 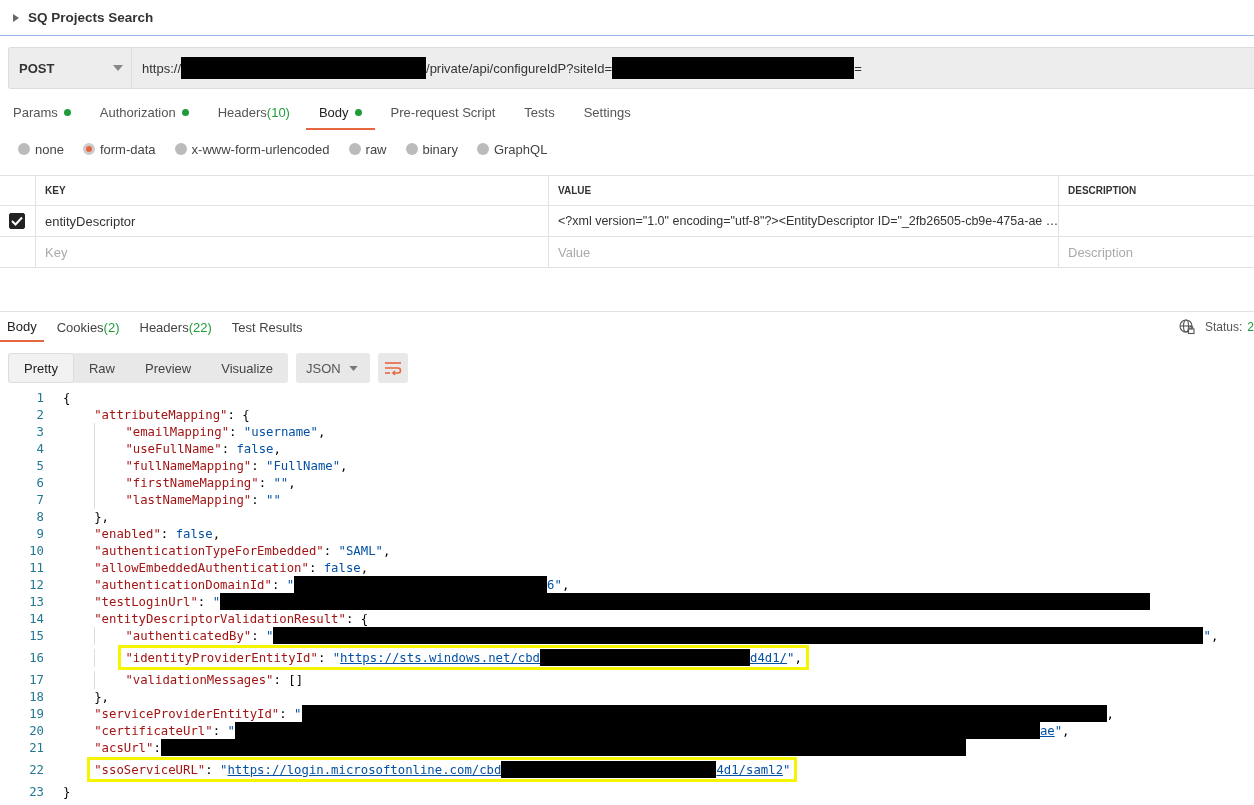 What do you see at coordinates (91, 17) in the screenshot?
I see `collection-title: SQ Projects Search` at bounding box center [91, 17].